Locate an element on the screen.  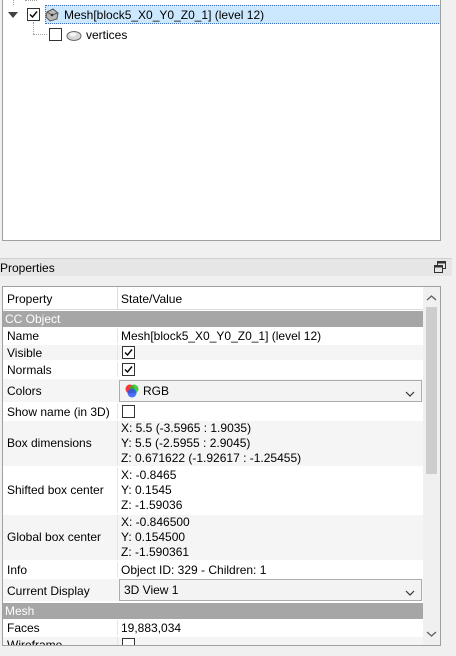
property-key: Visible is located at coordinates (25, 353).